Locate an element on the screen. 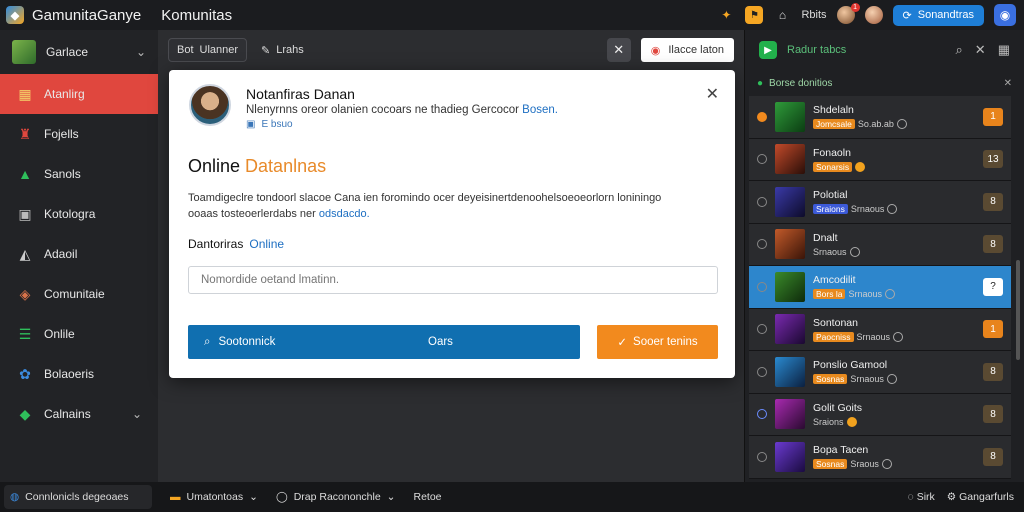 The width and height of the screenshot is (1024, 512). game-list-item: Amcodilit Bors la Srnaous? is located at coordinates (880, 287).